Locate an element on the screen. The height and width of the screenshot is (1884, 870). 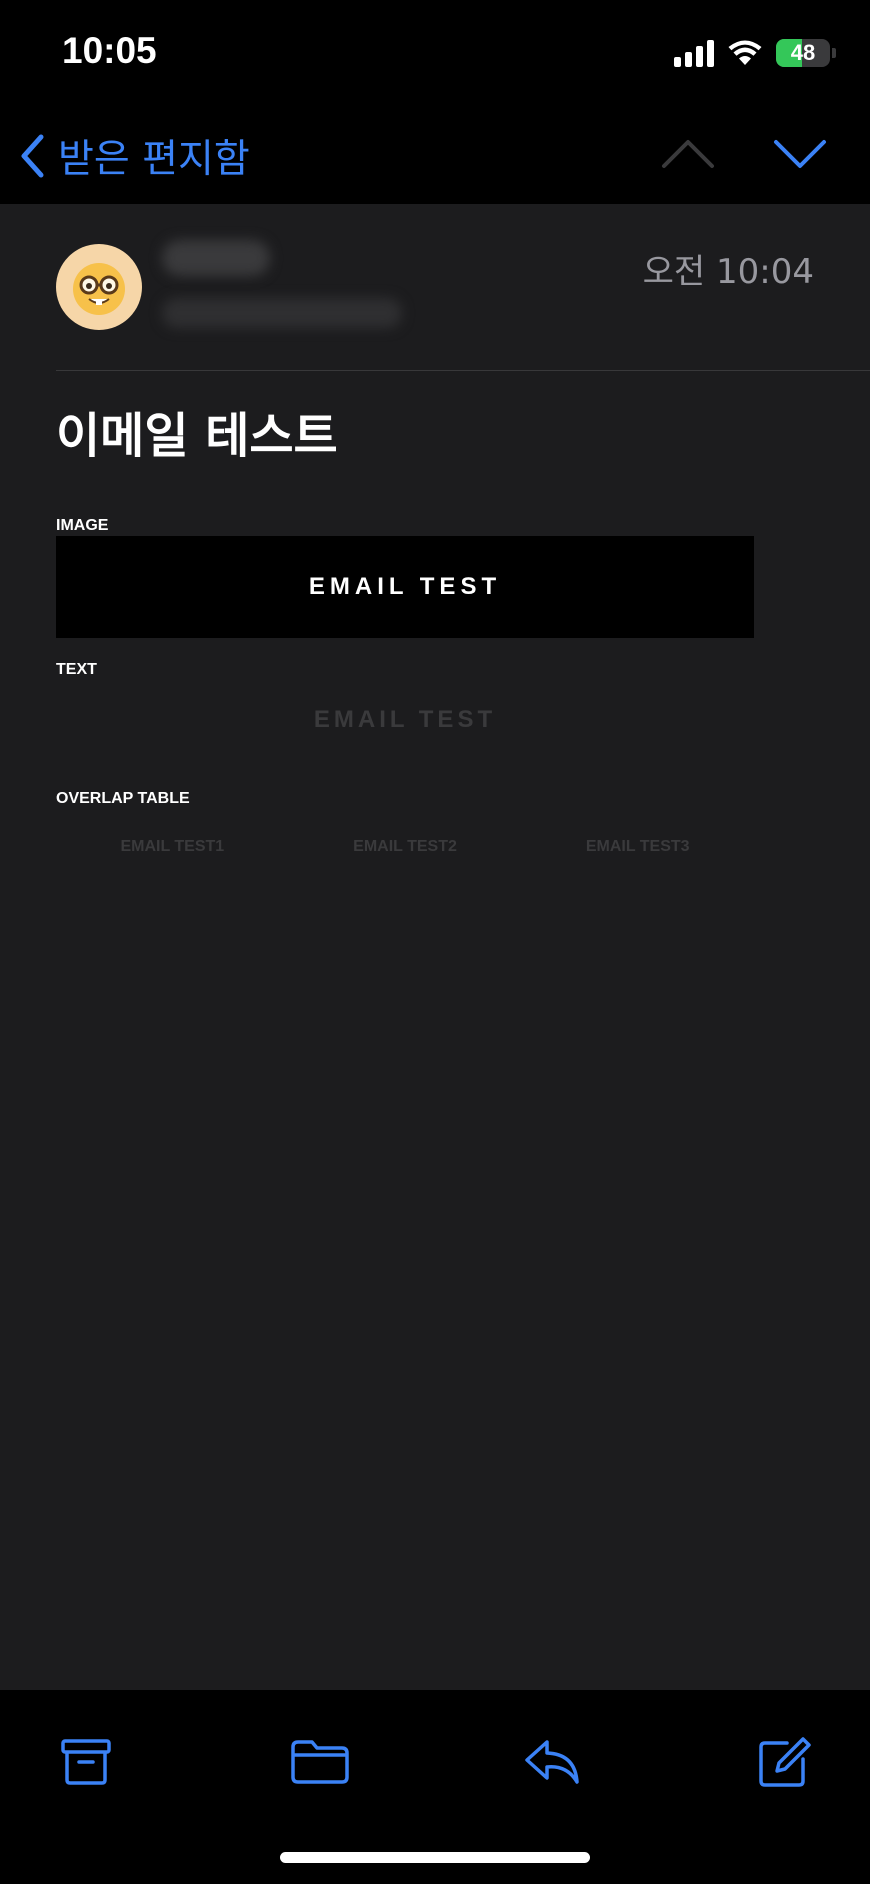
next-message-button is located at coordinates (800, 154).